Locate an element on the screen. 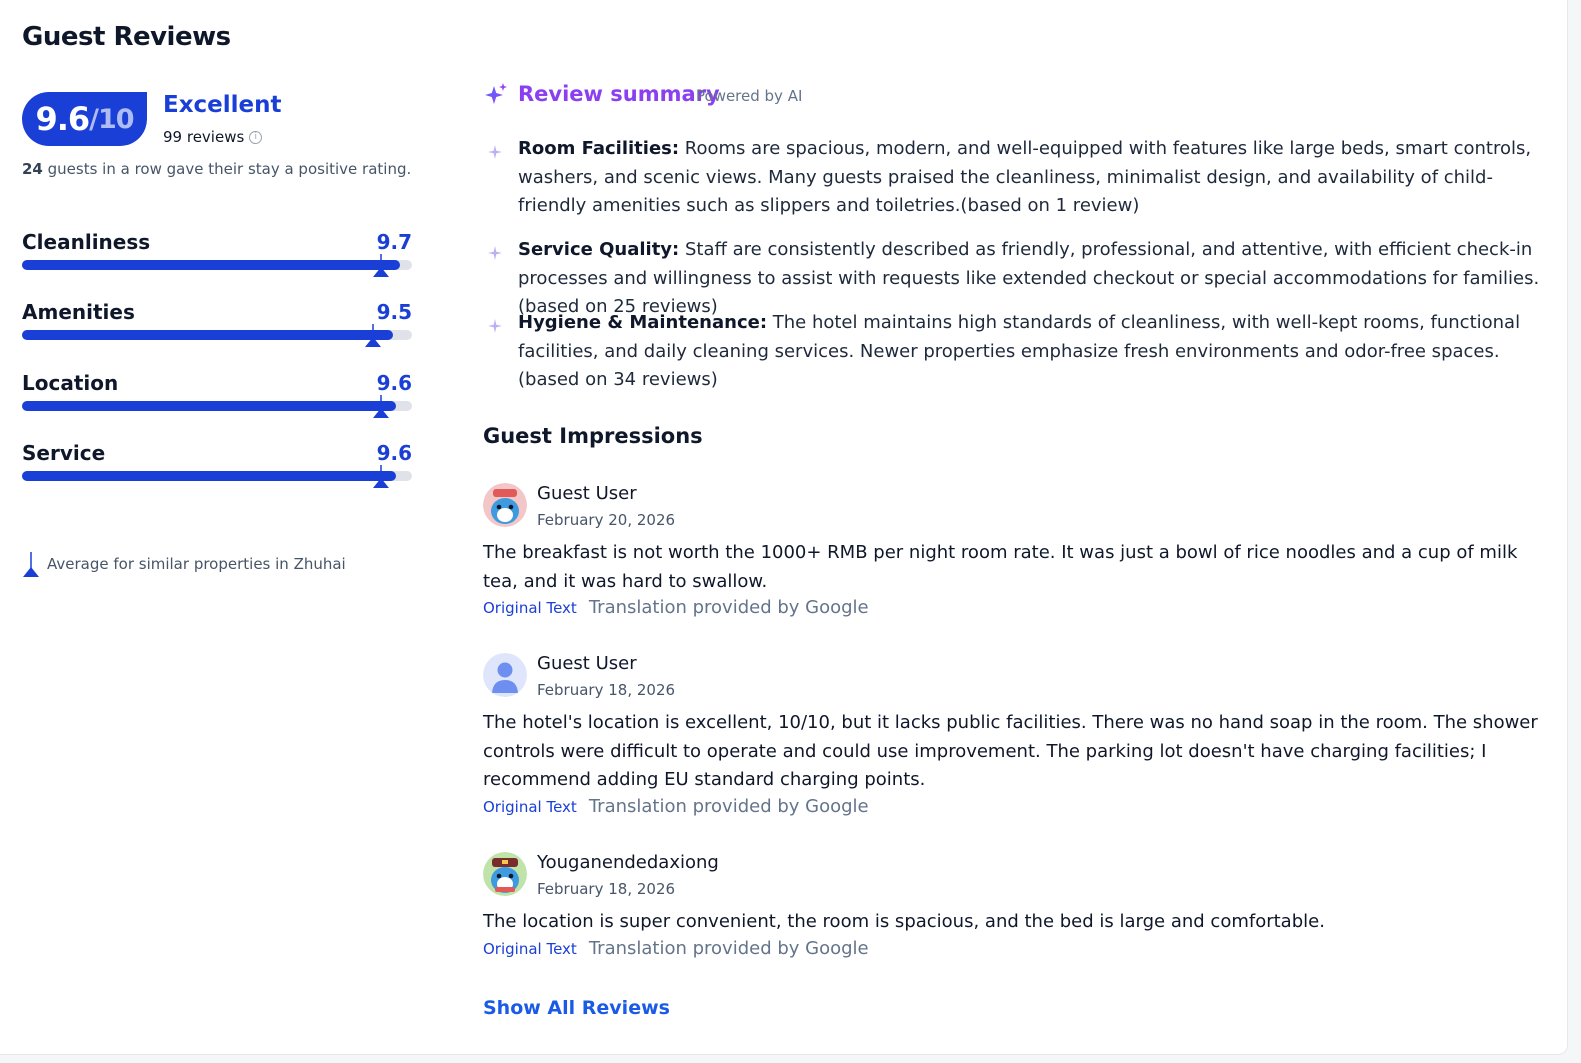 This screenshot has width=1581, height=1063. review-summary-title: Review summary is located at coordinates (619, 94).